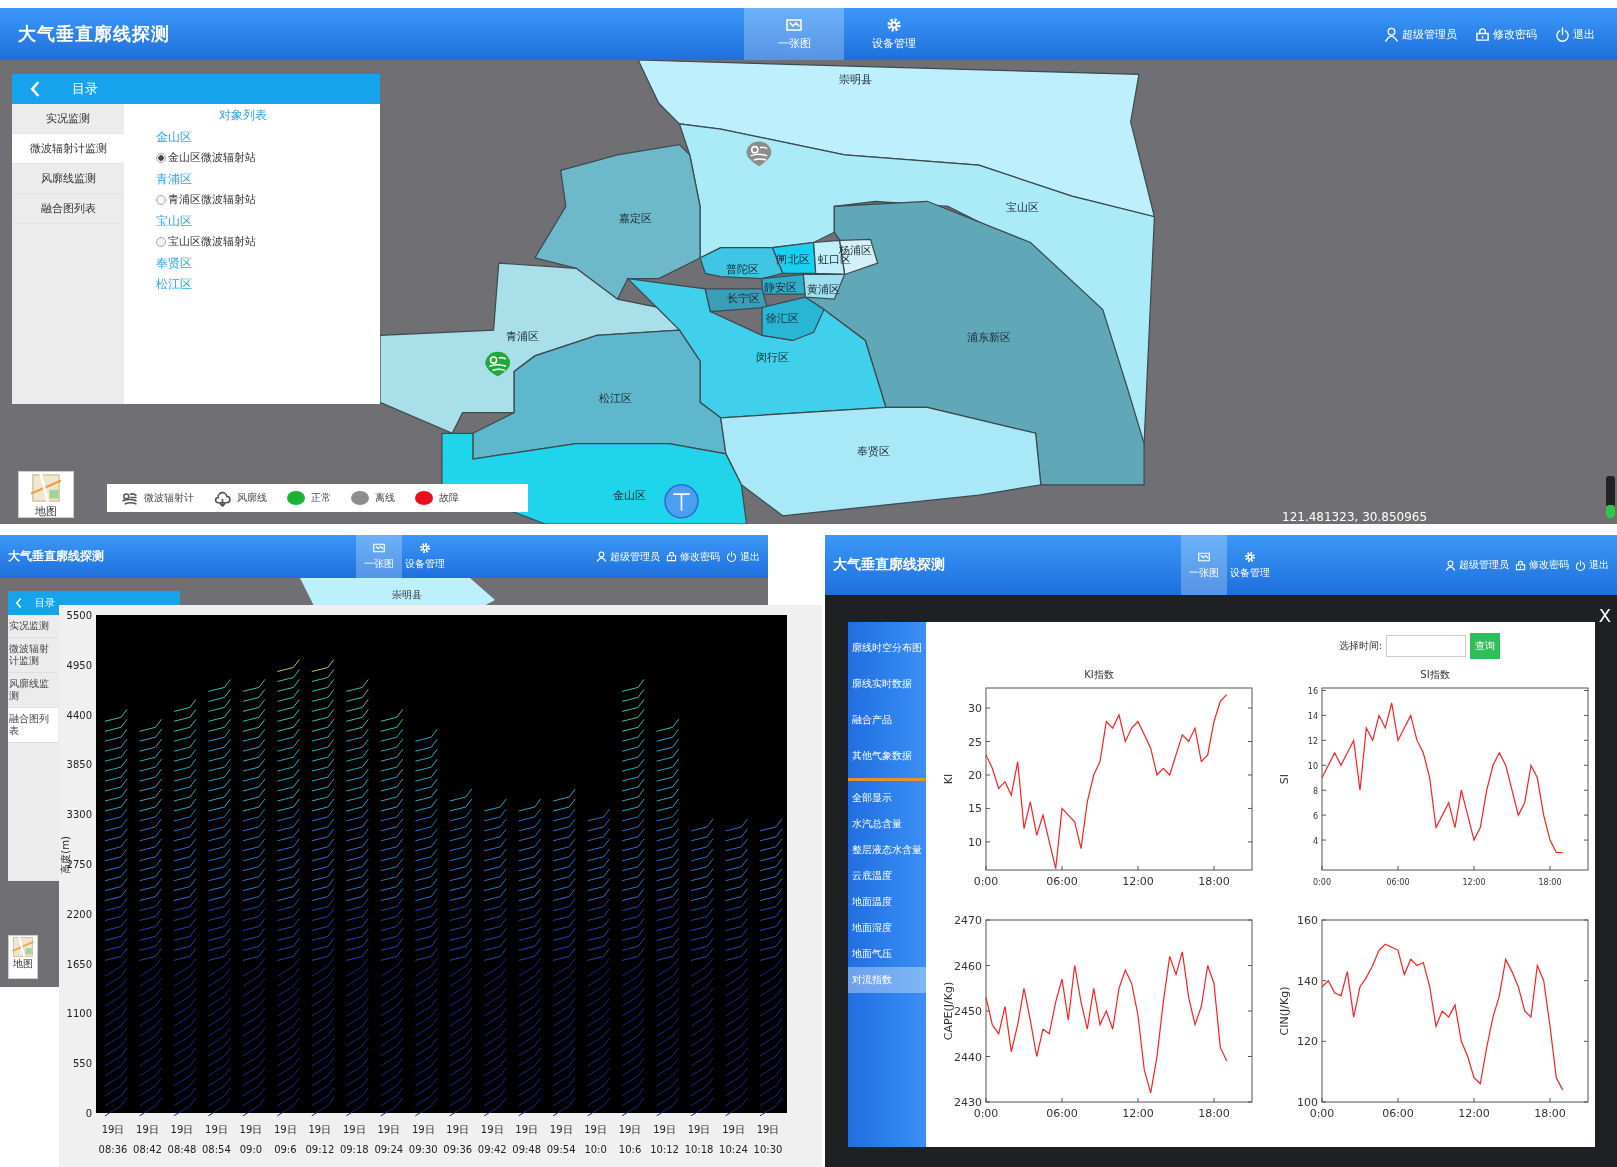 The height and width of the screenshot is (1167, 1617). What do you see at coordinates (794, 25) in the screenshot?
I see `map-icon` at bounding box center [794, 25].